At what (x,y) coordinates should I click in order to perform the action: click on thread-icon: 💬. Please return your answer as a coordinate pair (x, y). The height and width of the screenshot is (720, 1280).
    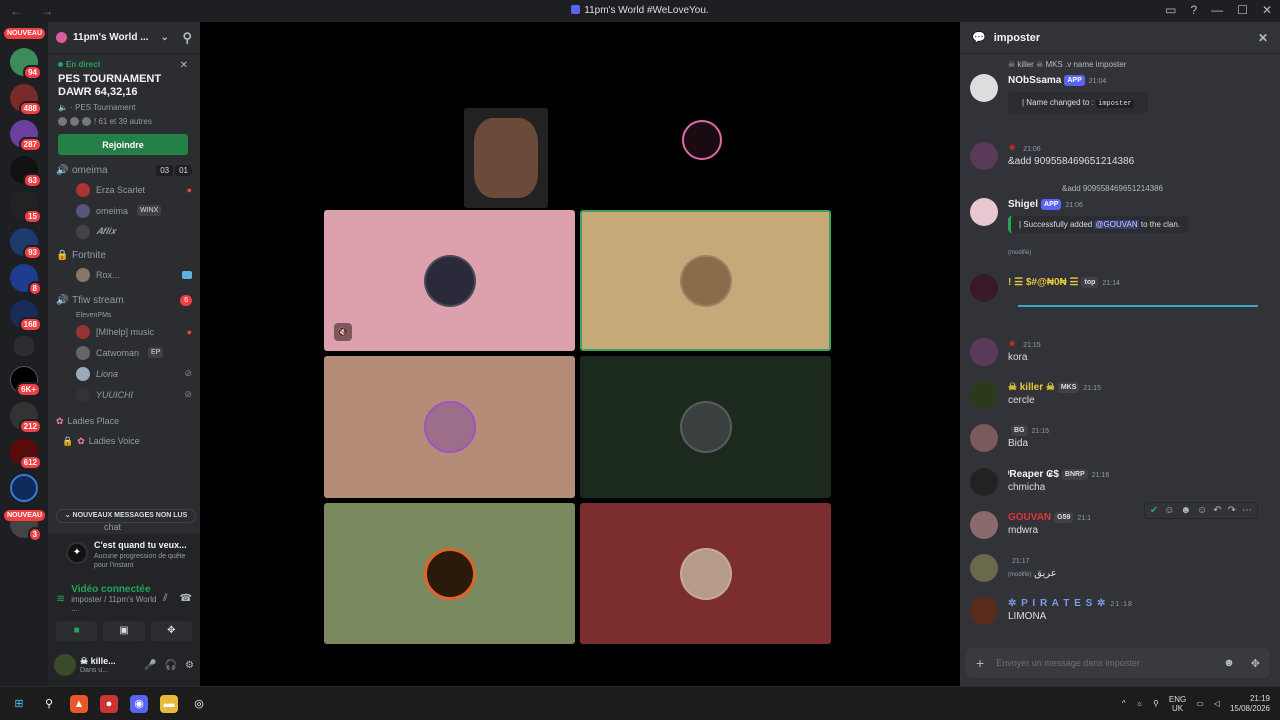
    Looking at the image, I should click on (979, 38).